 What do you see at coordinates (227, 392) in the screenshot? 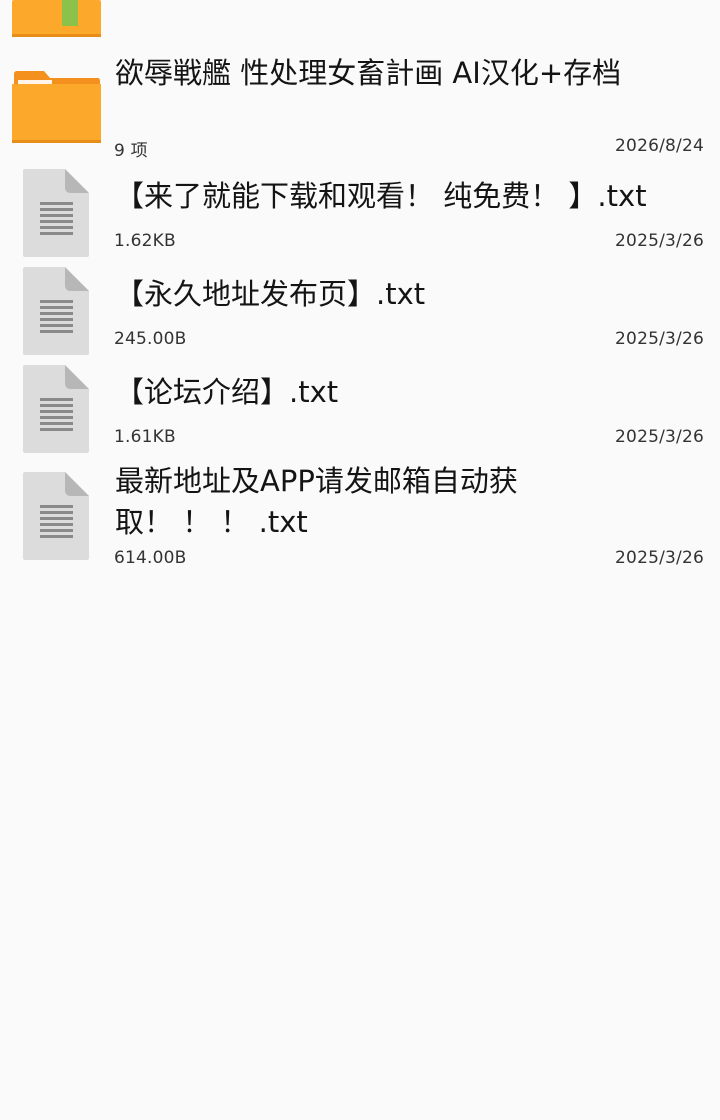
I see `file-name: 【论坛介绍】.txt` at bounding box center [227, 392].